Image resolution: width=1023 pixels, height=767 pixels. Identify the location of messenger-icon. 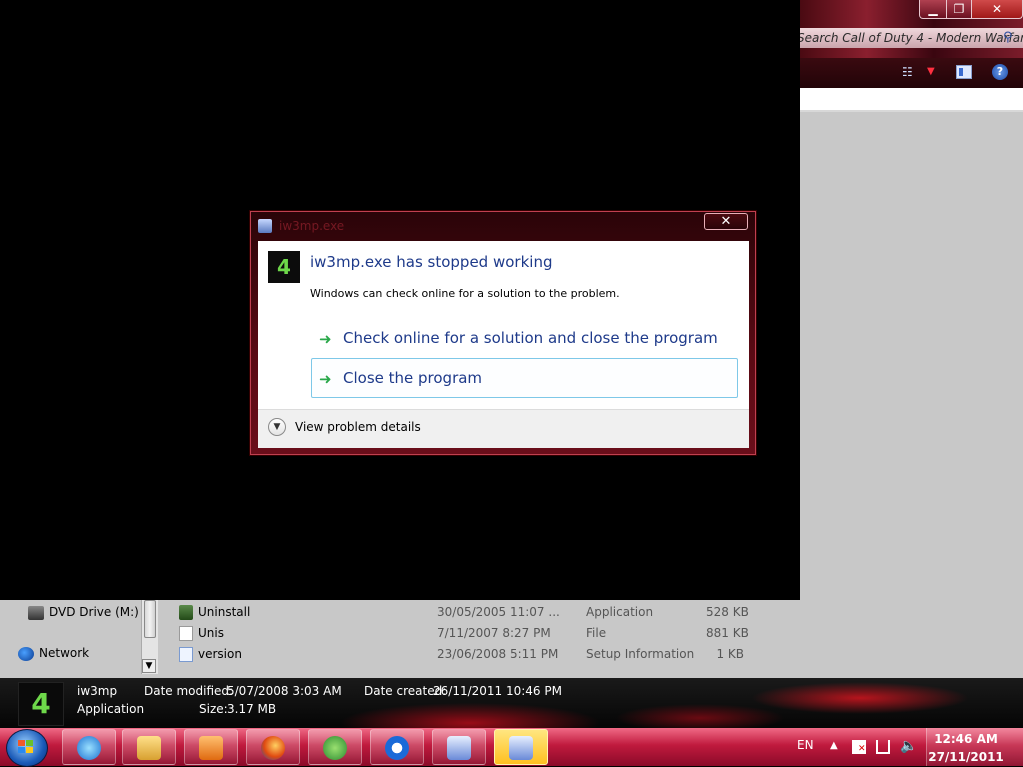
(335, 748).